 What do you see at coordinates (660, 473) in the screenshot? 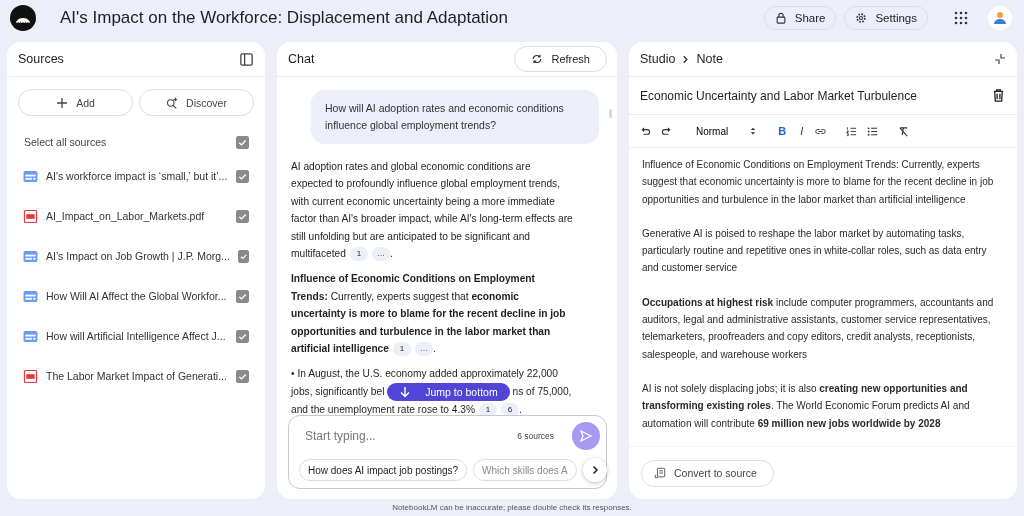
I see `convert-icon` at bounding box center [660, 473].